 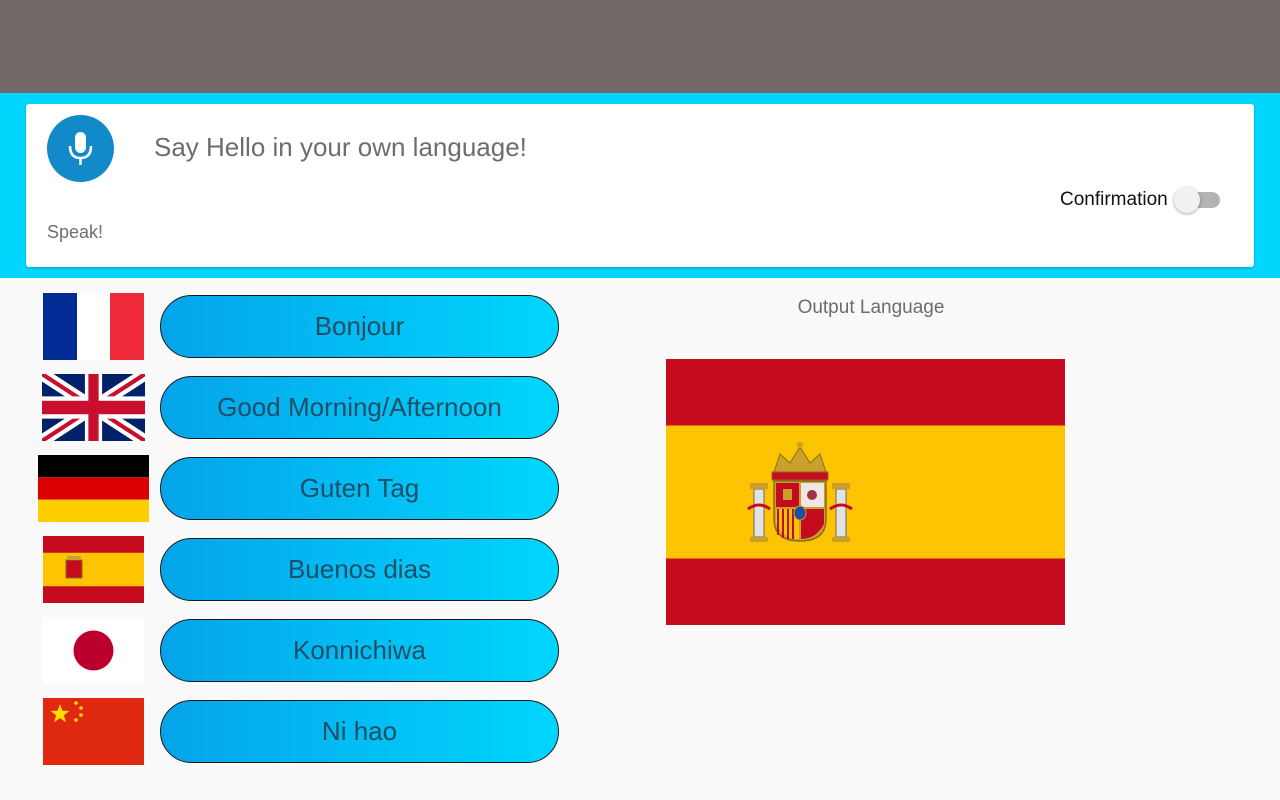 What do you see at coordinates (1114, 199) in the screenshot?
I see `confirmation-label: Confirmation` at bounding box center [1114, 199].